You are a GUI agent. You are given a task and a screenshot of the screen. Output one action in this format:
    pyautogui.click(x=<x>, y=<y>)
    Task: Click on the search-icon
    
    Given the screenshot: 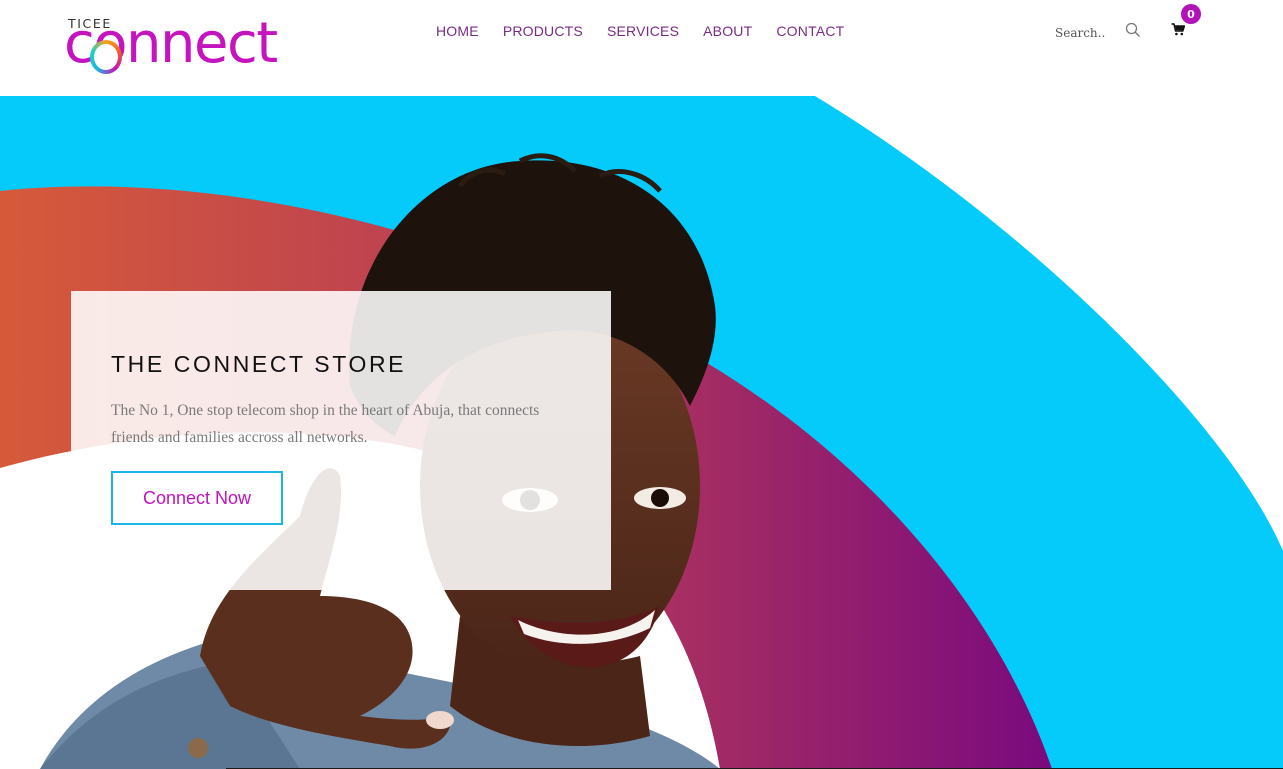 What is the action you would take?
    pyautogui.click(x=1133, y=30)
    